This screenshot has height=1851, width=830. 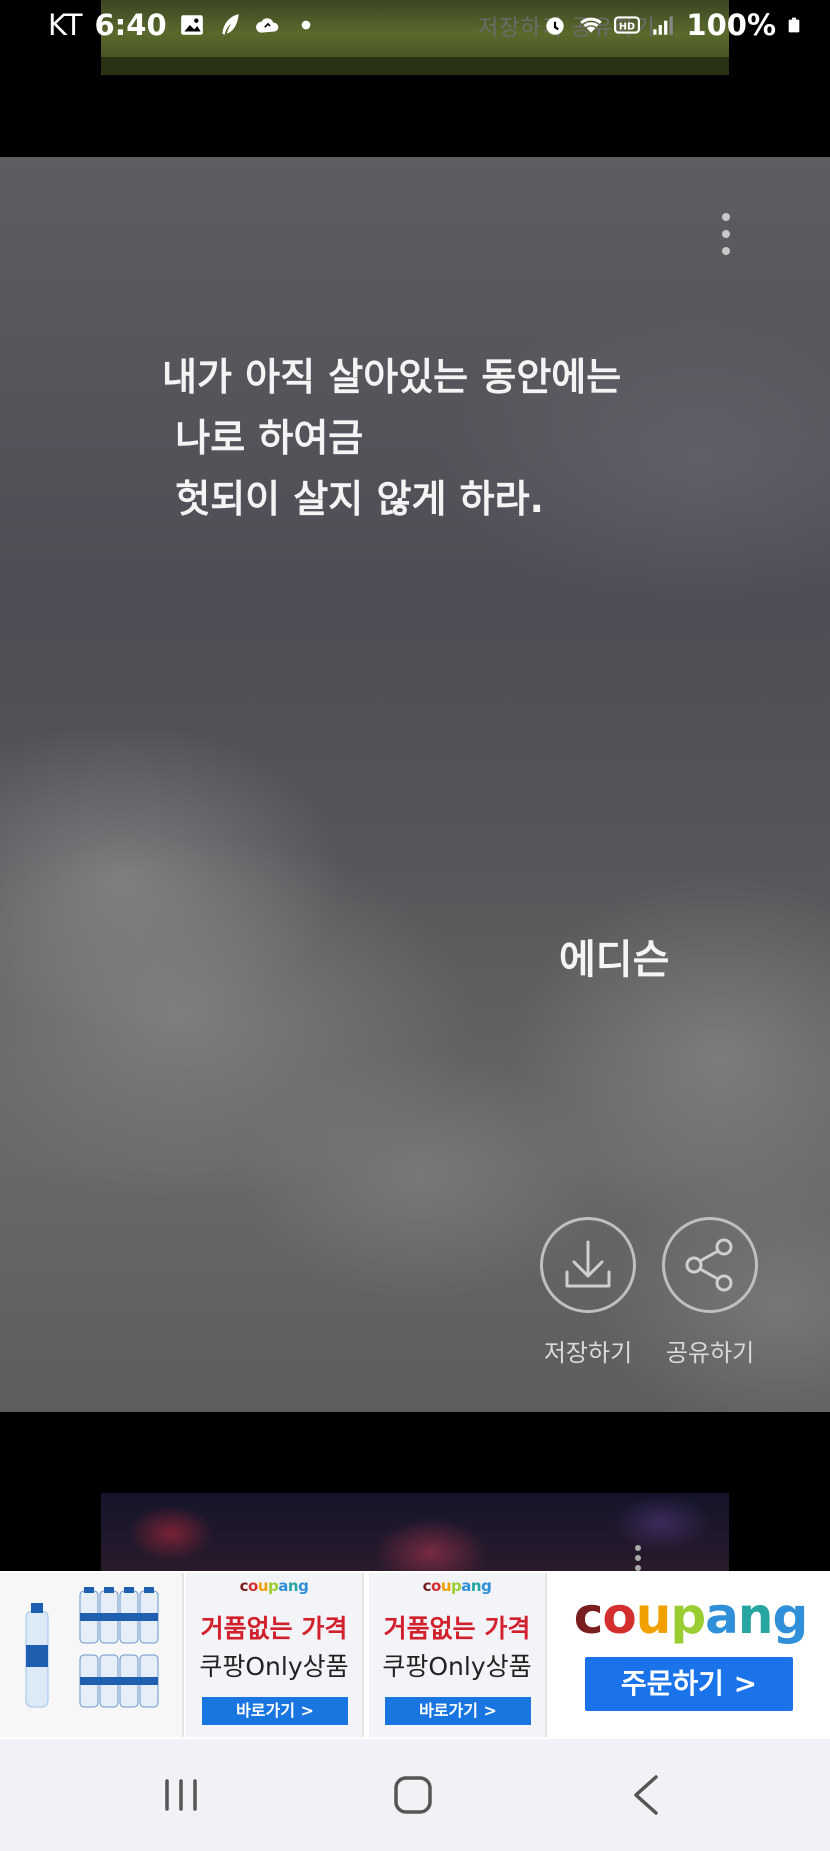 I want to click on navigation-bar, so click(x=415, y=1795).